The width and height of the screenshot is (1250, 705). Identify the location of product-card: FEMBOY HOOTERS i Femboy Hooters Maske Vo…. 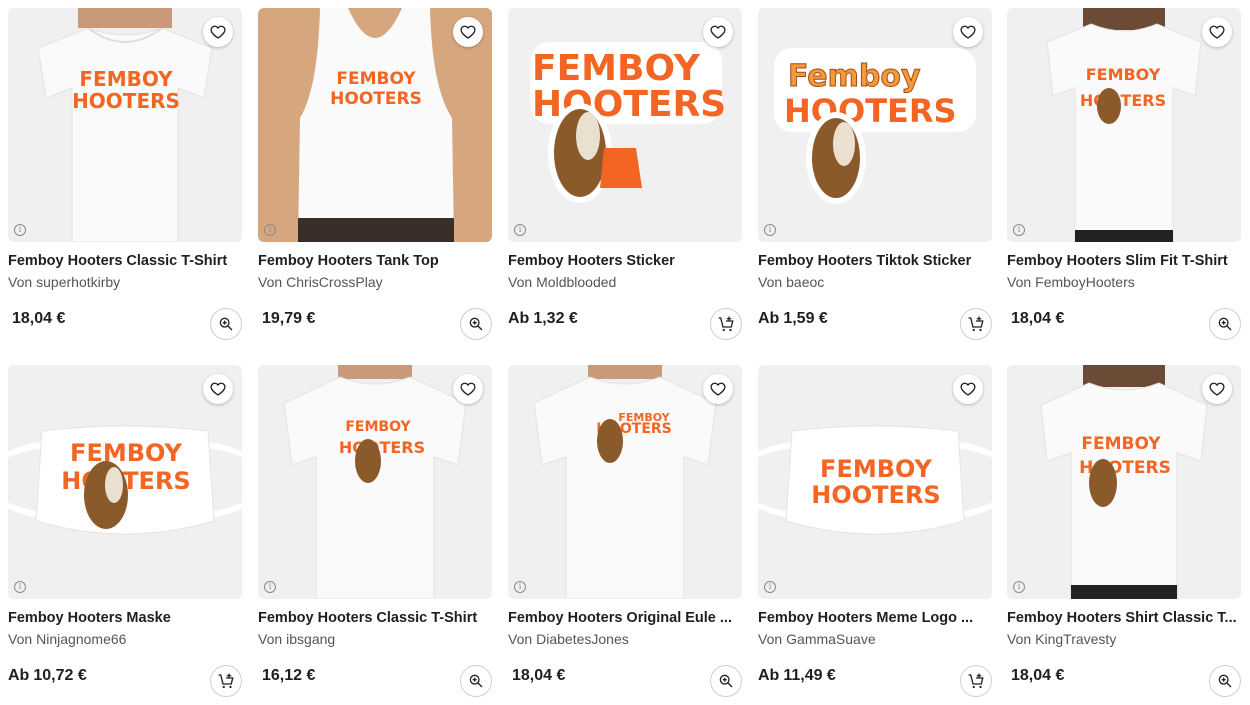
(125, 535).